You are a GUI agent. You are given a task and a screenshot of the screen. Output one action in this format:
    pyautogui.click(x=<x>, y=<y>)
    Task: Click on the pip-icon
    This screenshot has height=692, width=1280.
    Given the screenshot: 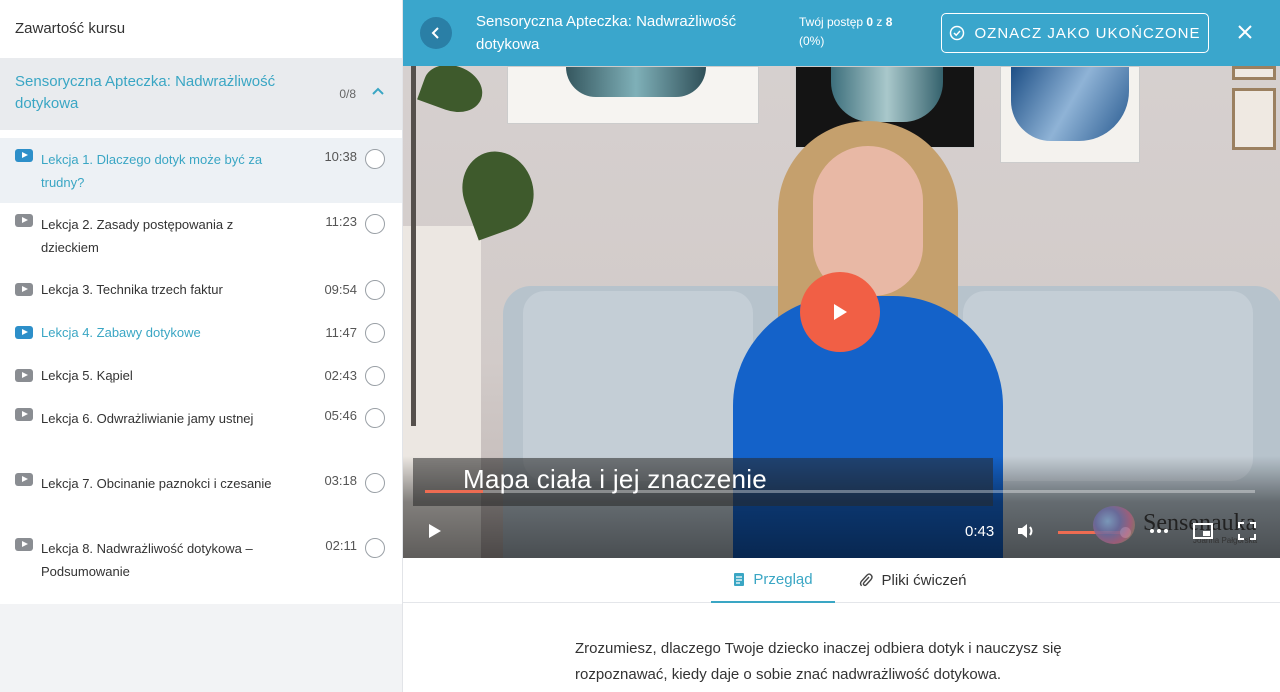 What is the action you would take?
    pyautogui.click(x=1203, y=531)
    